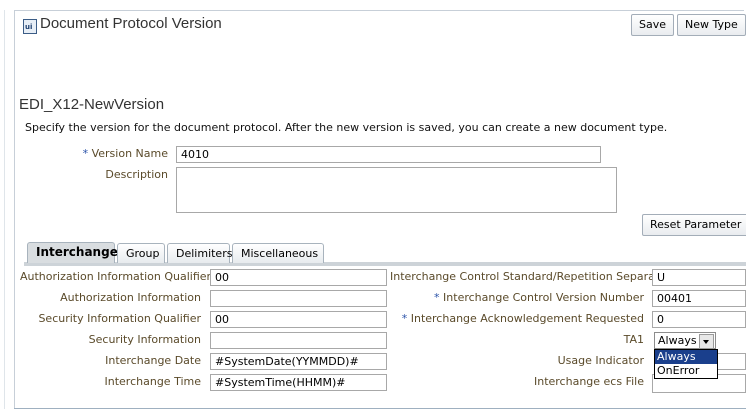 The height and width of the screenshot is (419, 746). What do you see at coordinates (141, 253) in the screenshot?
I see `tab-group: Group` at bounding box center [141, 253].